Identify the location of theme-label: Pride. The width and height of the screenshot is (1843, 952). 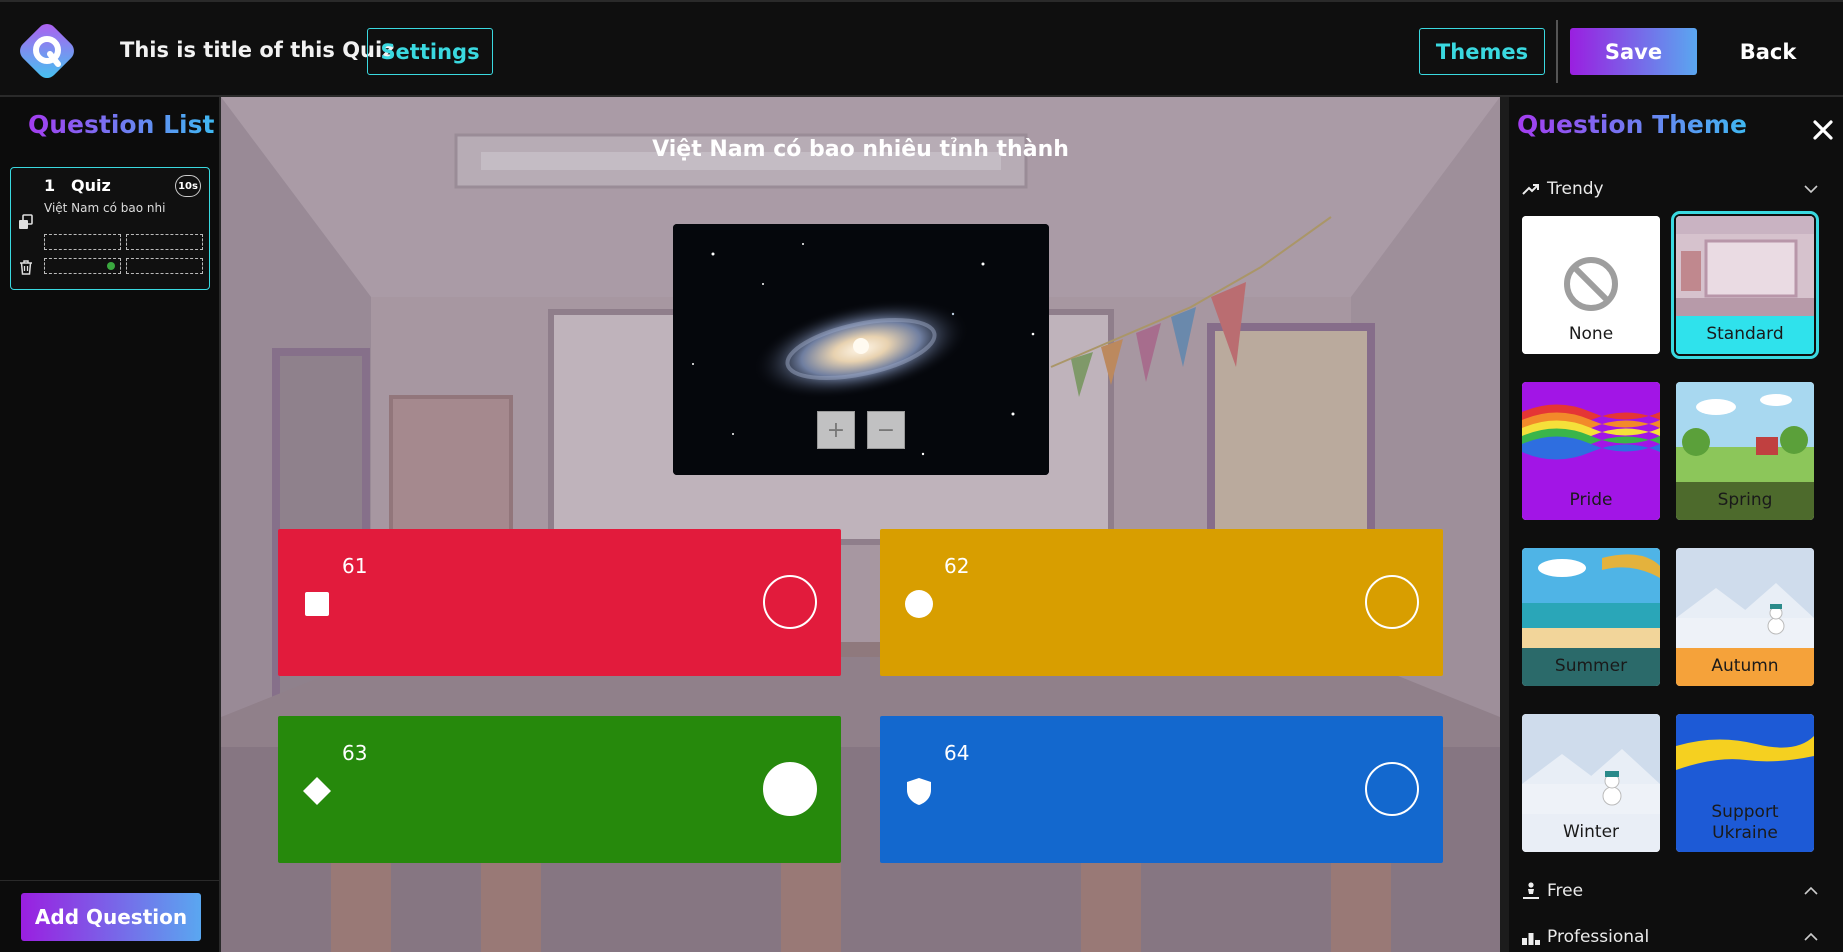
(1591, 501).